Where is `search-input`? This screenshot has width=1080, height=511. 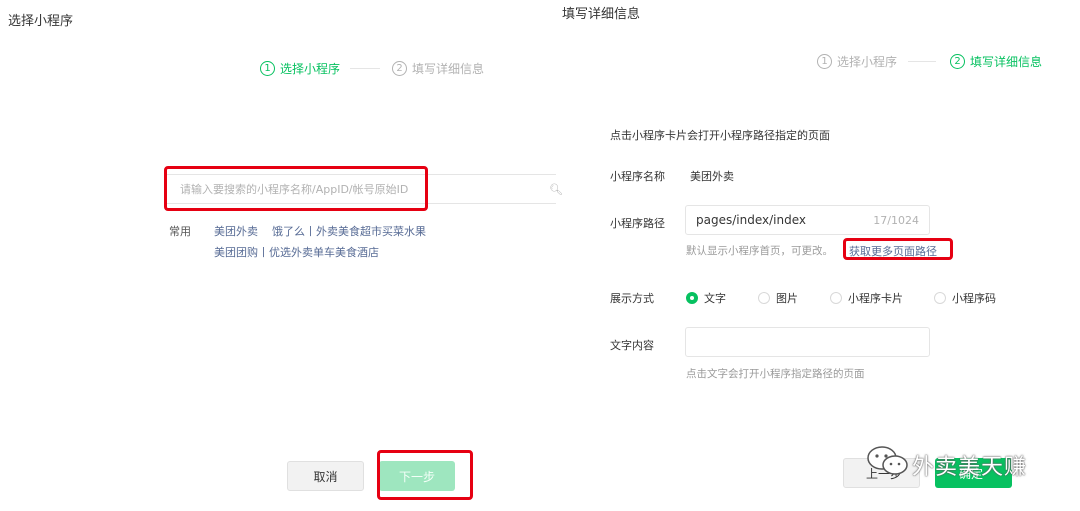 search-input is located at coordinates (368, 189).